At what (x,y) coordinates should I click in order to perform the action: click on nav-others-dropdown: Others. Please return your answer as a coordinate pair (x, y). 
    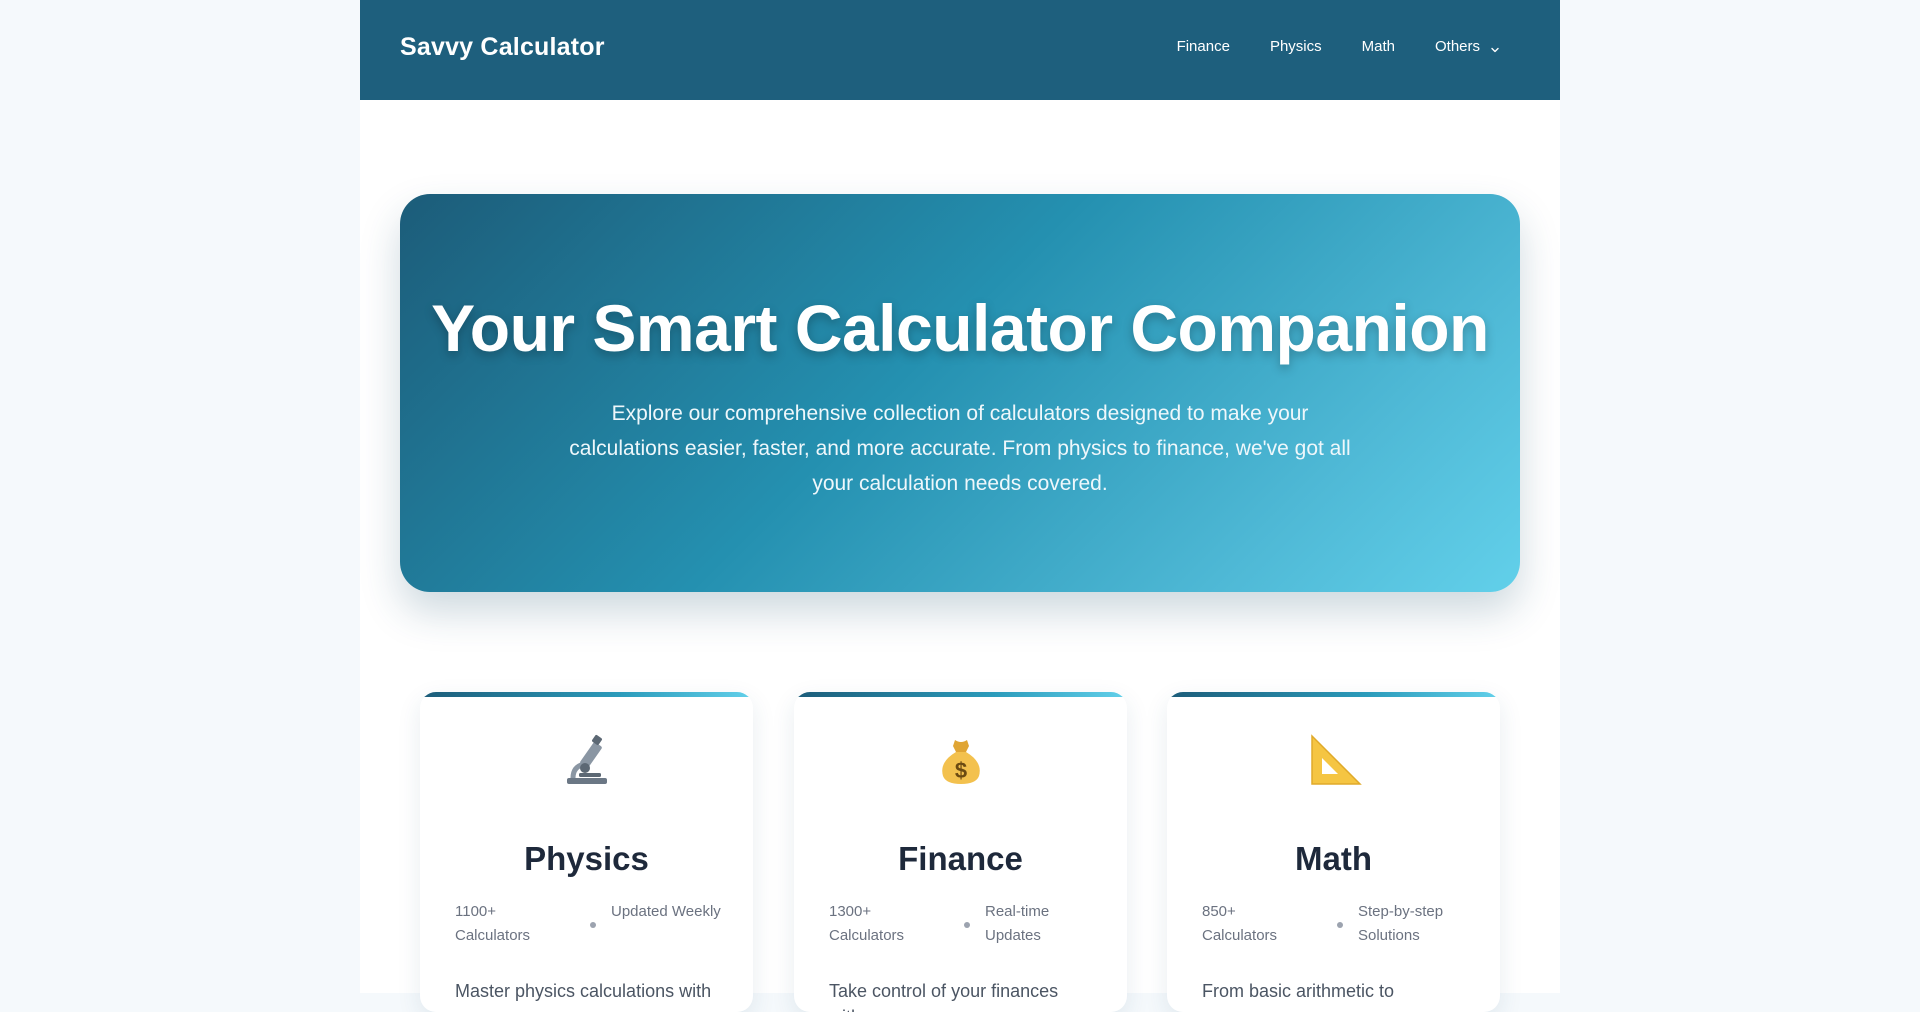
    Looking at the image, I should click on (1467, 46).